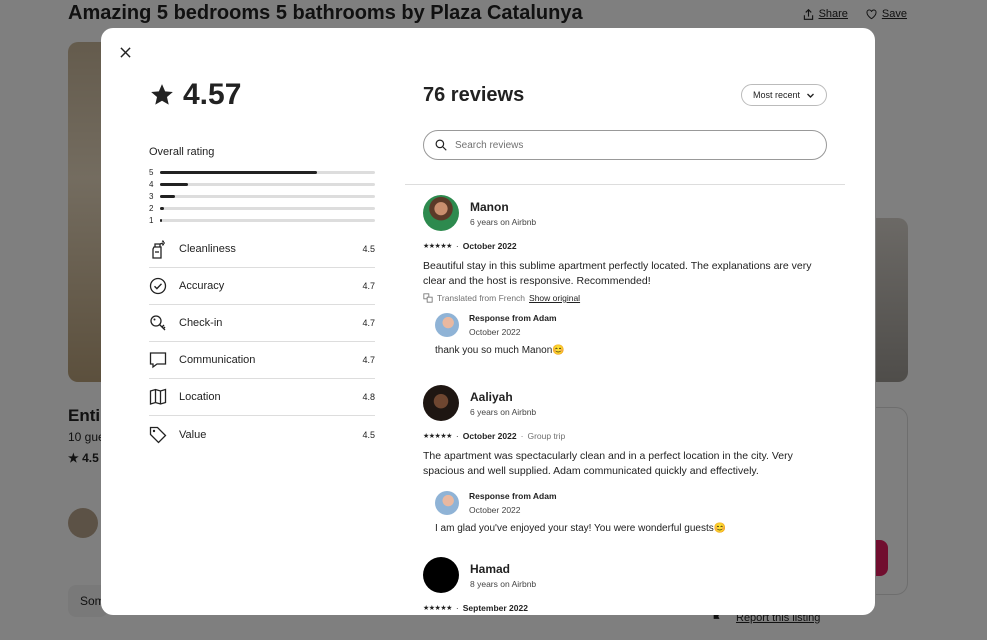 This screenshot has width=987, height=640. What do you see at coordinates (500, 350) in the screenshot?
I see `response-text: thank you so much Manon😊` at bounding box center [500, 350].